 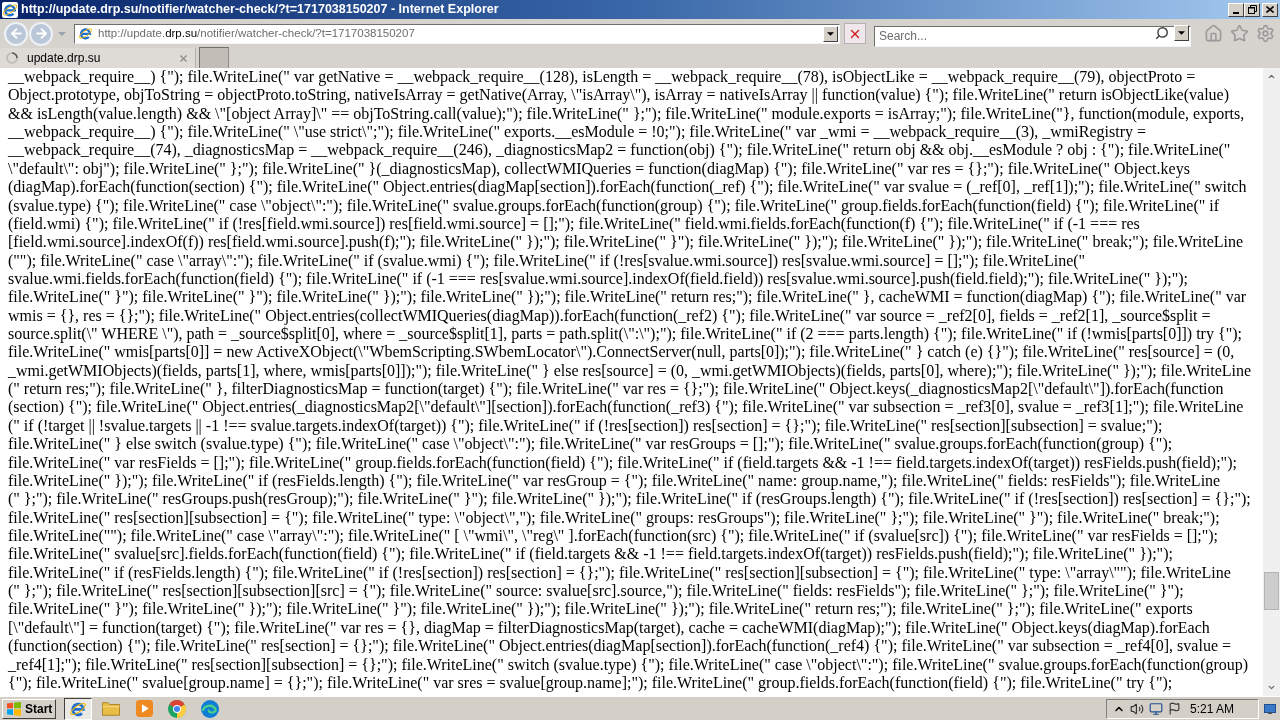 I want to click on search-dropdown-button, so click(x=1181, y=33).